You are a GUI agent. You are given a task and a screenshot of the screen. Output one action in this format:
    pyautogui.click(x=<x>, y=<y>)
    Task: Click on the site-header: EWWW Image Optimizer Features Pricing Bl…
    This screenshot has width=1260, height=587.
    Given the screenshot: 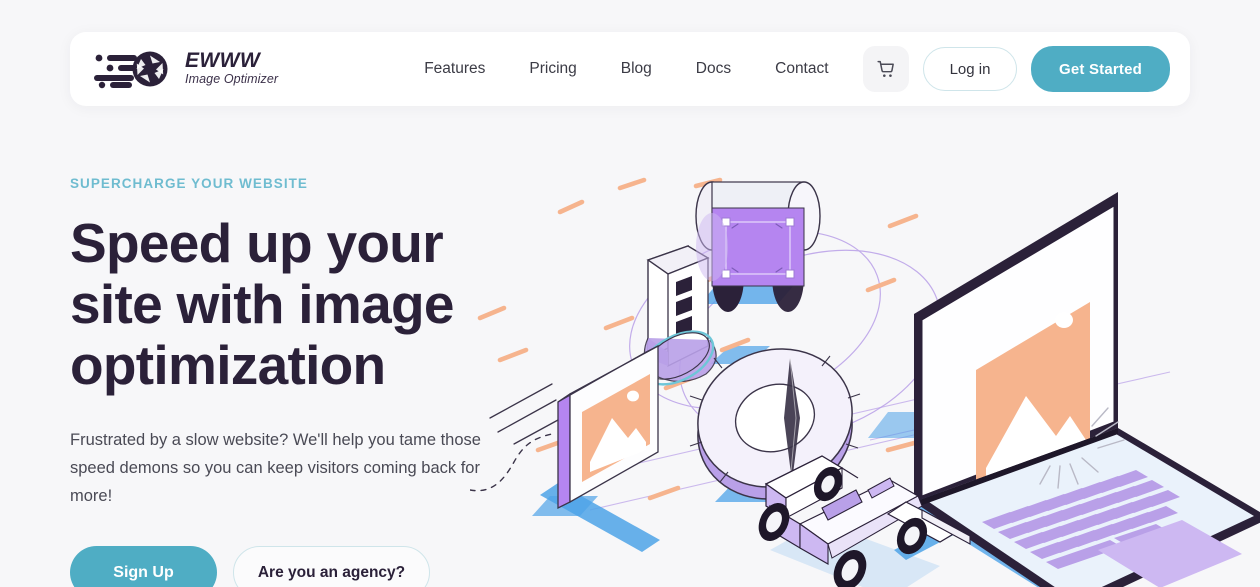 What is the action you would take?
    pyautogui.click(x=630, y=69)
    